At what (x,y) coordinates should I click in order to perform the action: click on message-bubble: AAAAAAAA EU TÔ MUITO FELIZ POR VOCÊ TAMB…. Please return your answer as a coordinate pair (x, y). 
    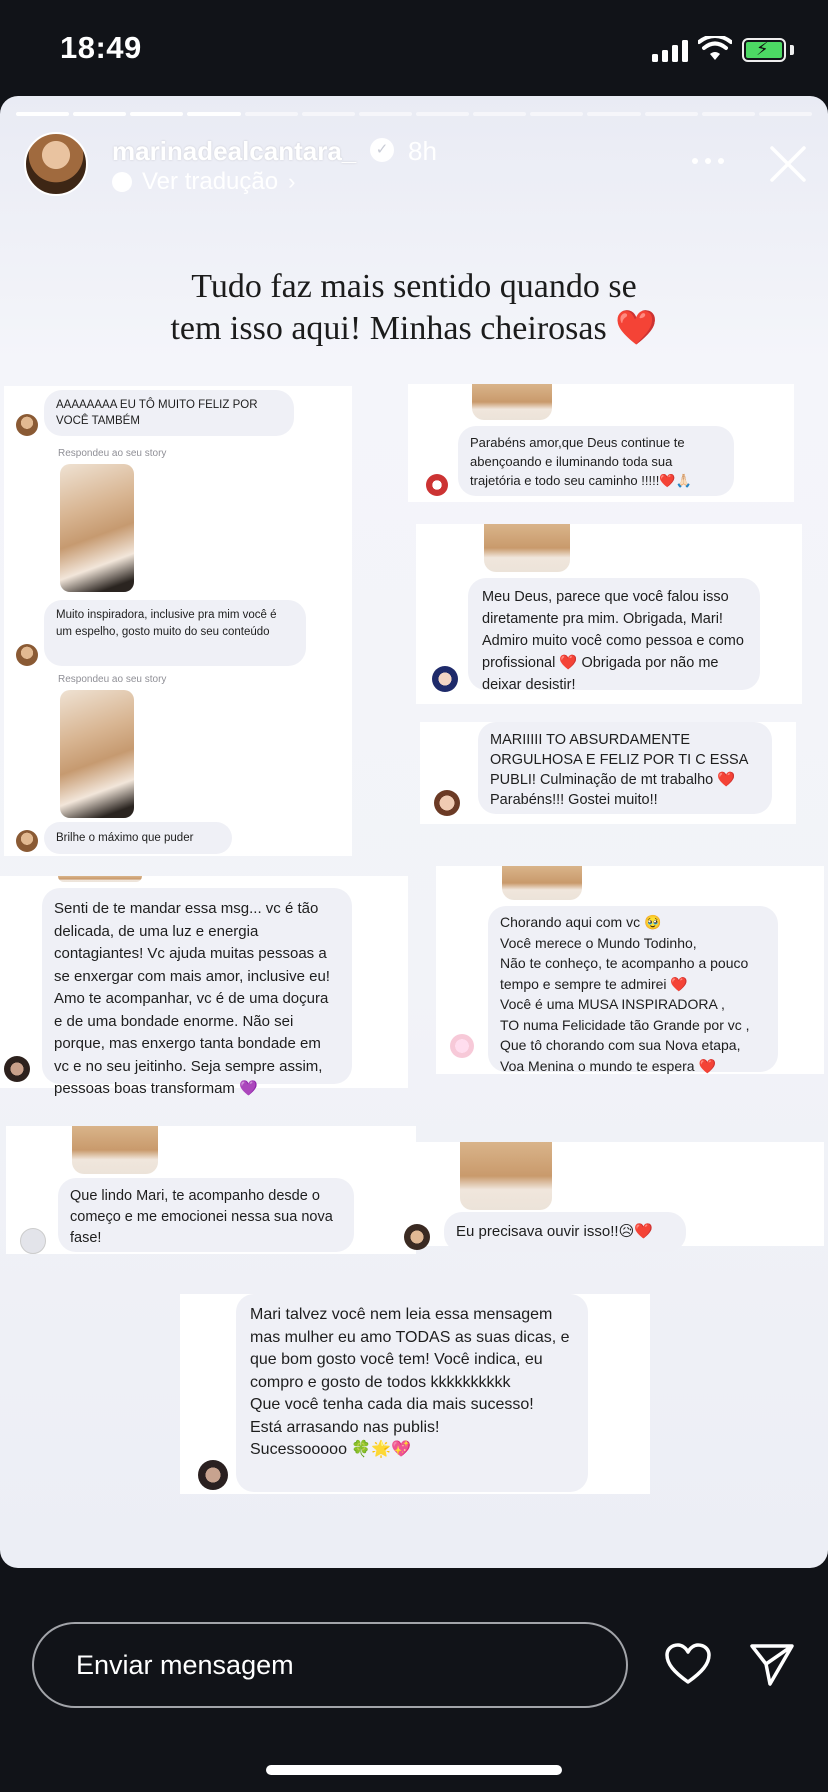
    Looking at the image, I should click on (169, 413).